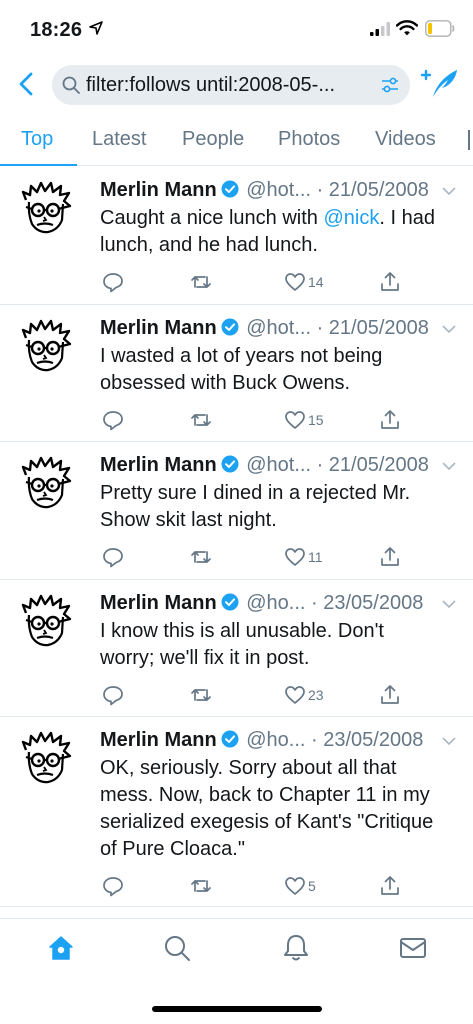  What do you see at coordinates (309, 139) in the screenshot?
I see `tab-photos: Photos` at bounding box center [309, 139].